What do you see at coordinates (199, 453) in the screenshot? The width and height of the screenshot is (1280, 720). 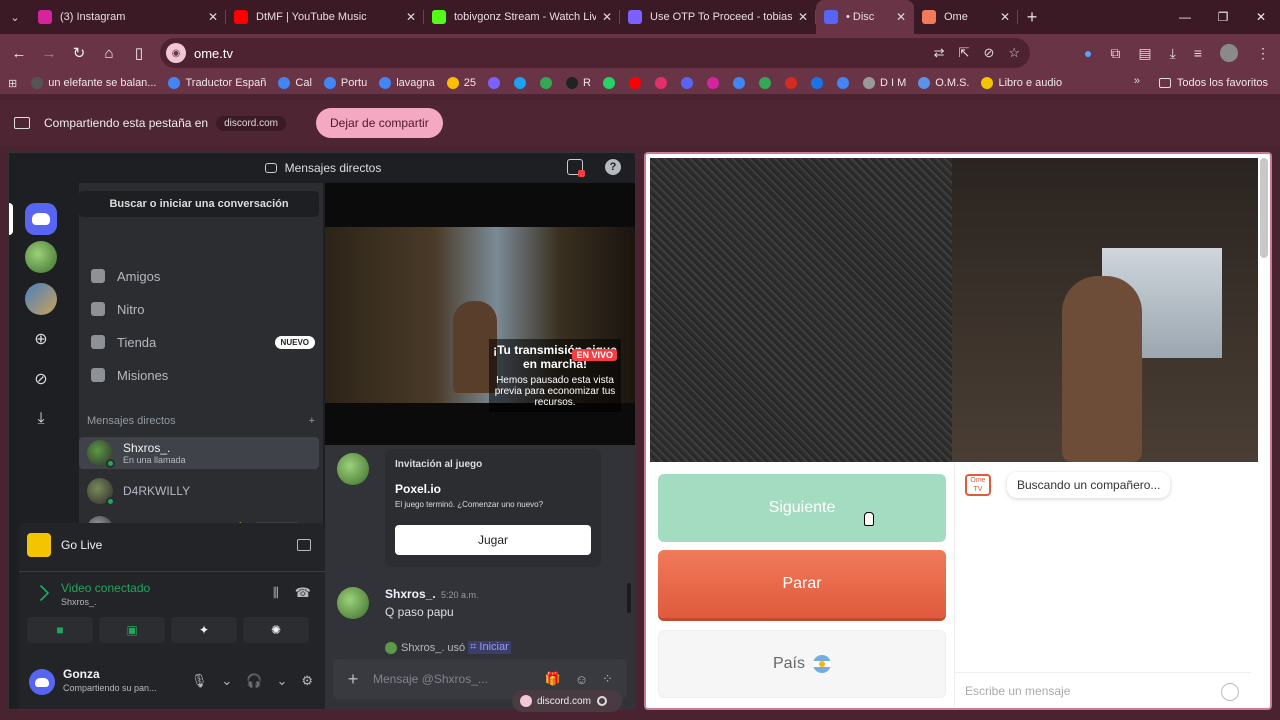 I see `dm-item: Shxros_. En una llamada` at bounding box center [199, 453].